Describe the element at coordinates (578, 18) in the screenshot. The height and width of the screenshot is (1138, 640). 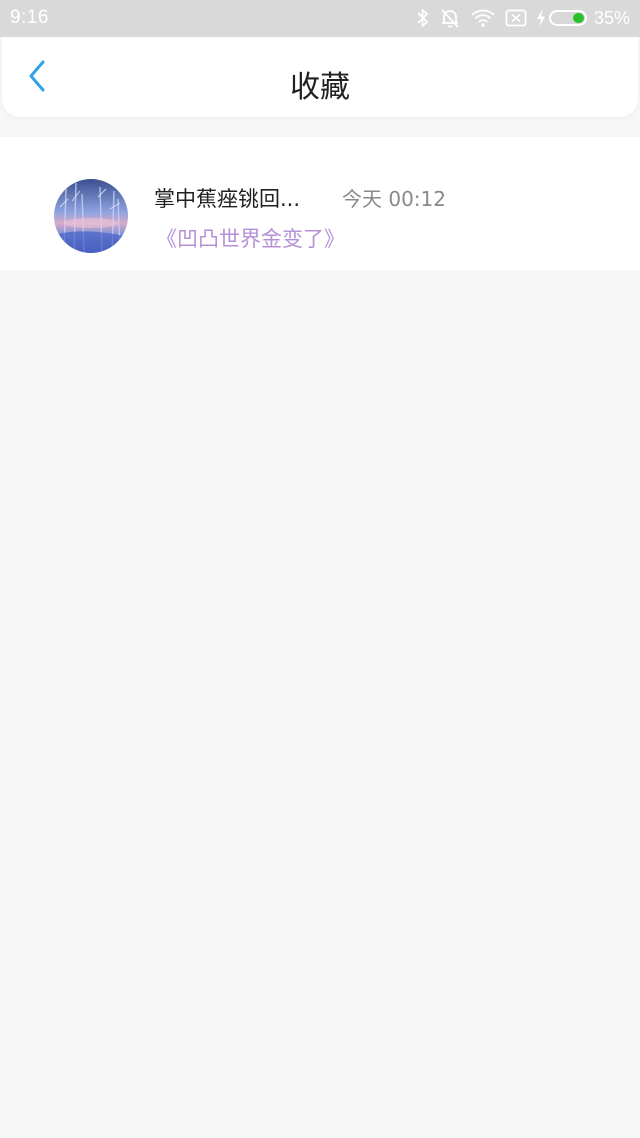
I see `battery-level` at that location.